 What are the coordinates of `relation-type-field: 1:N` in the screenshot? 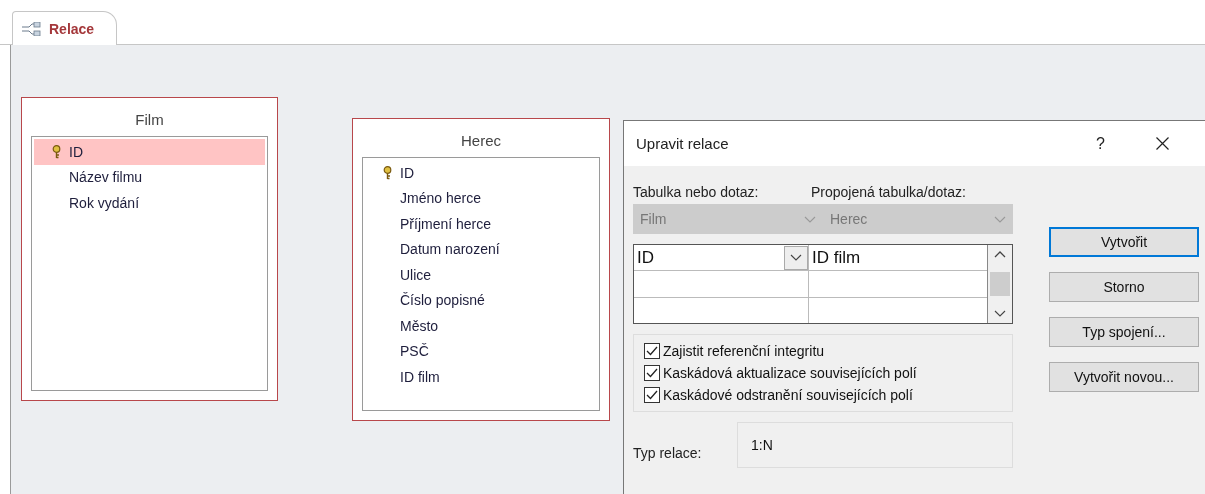 It's located at (875, 445).